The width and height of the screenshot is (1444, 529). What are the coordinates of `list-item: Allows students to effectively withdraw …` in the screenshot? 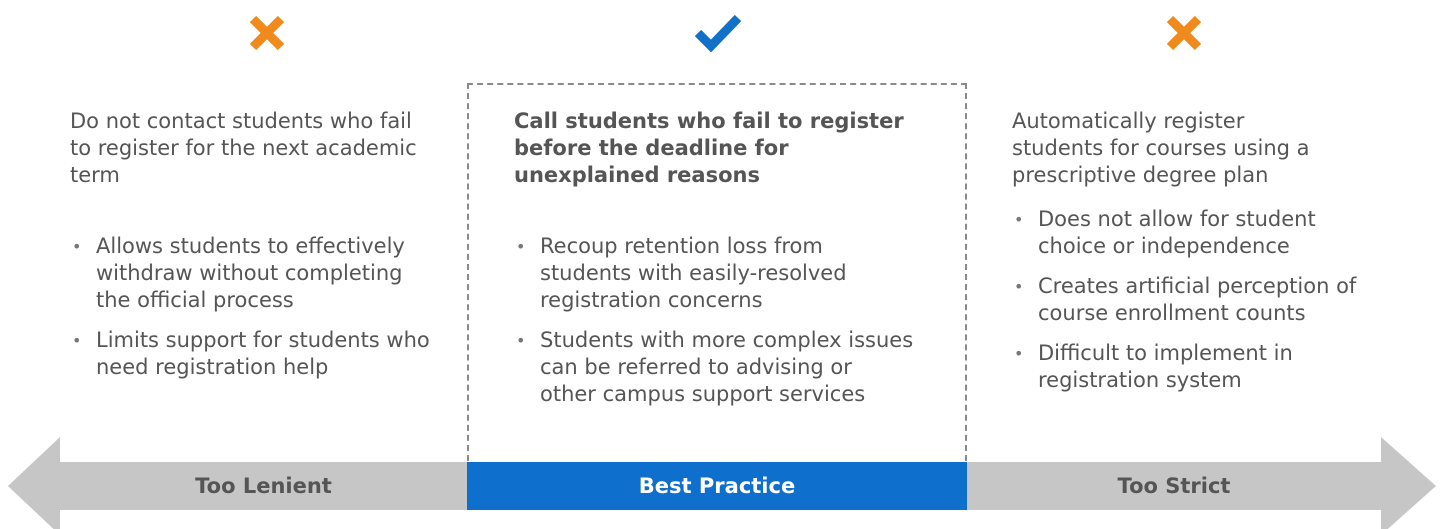 It's located at (255, 273).